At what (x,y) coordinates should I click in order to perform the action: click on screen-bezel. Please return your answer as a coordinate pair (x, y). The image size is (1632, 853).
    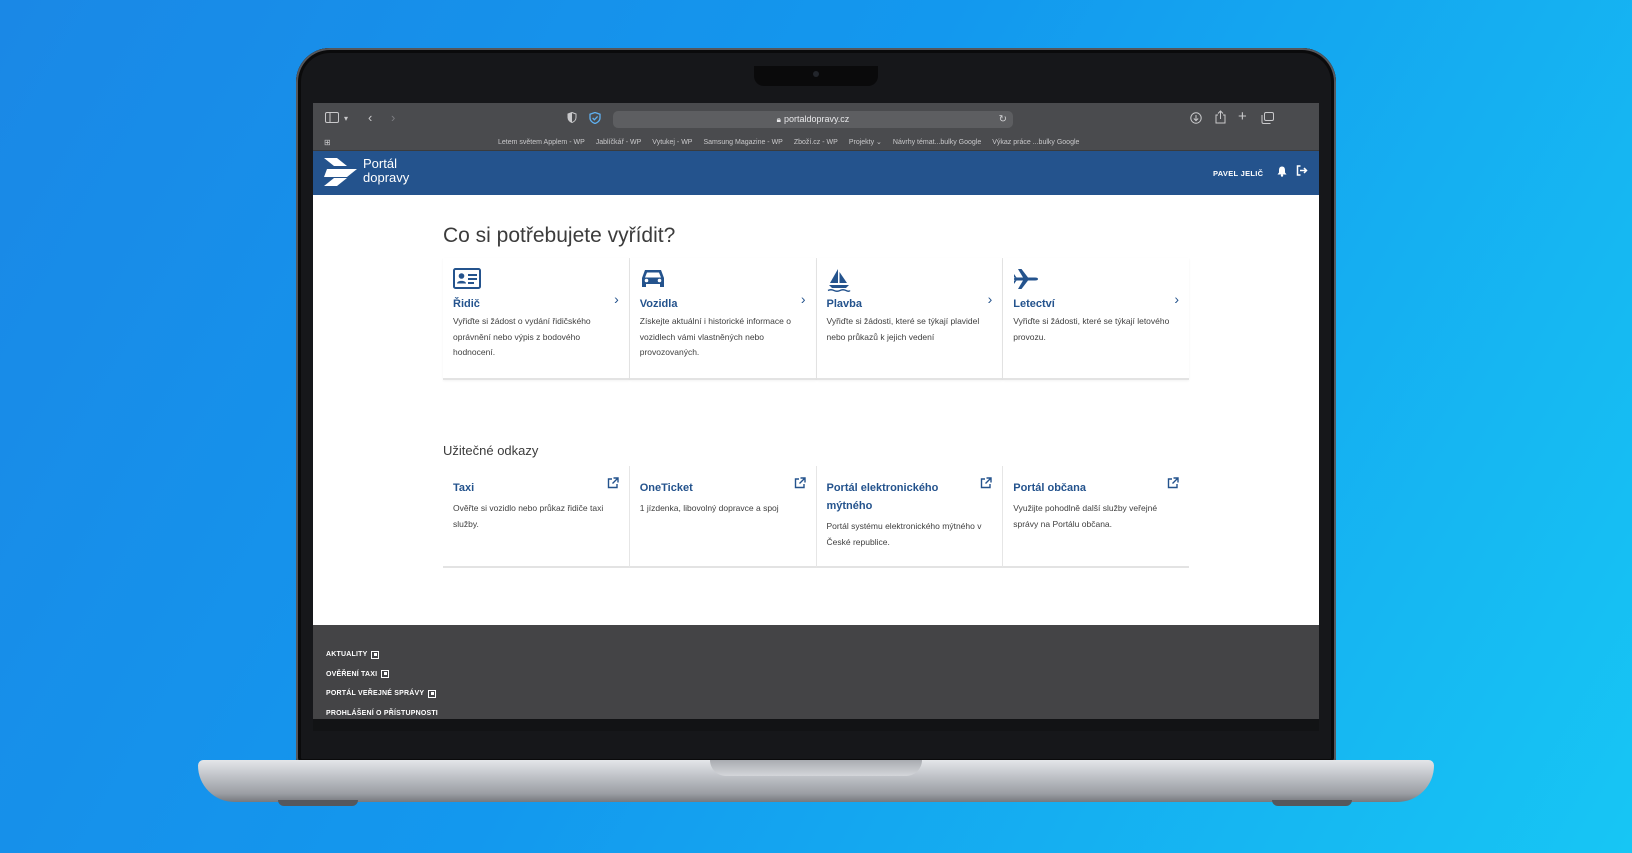
    Looking at the image, I should click on (816, 725).